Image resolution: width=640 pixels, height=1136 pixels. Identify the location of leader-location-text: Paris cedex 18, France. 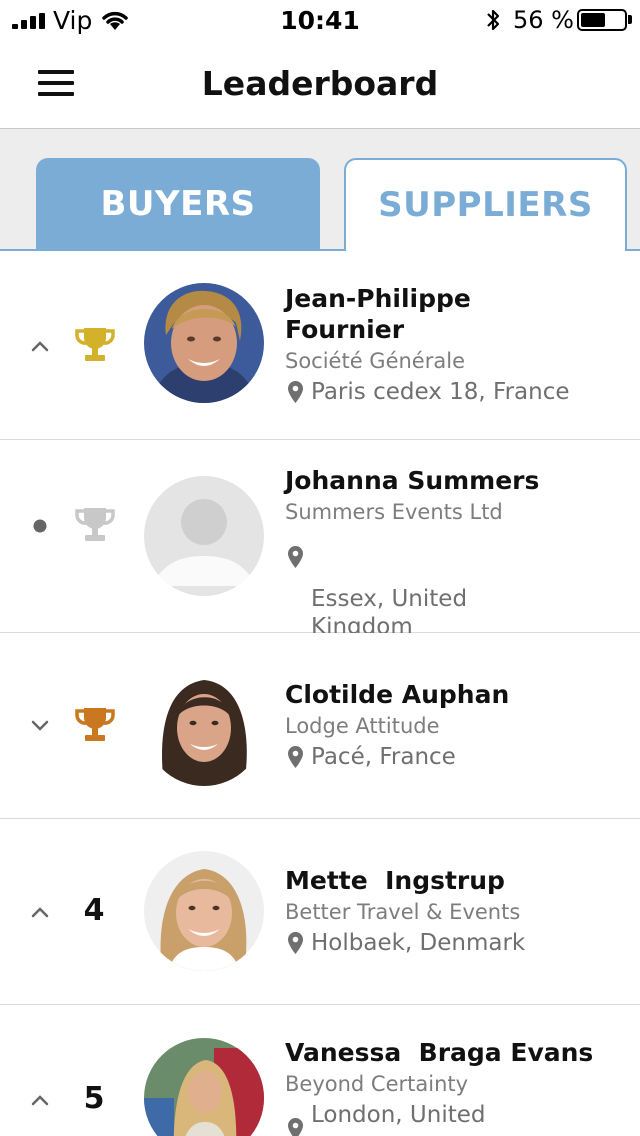
(440, 392).